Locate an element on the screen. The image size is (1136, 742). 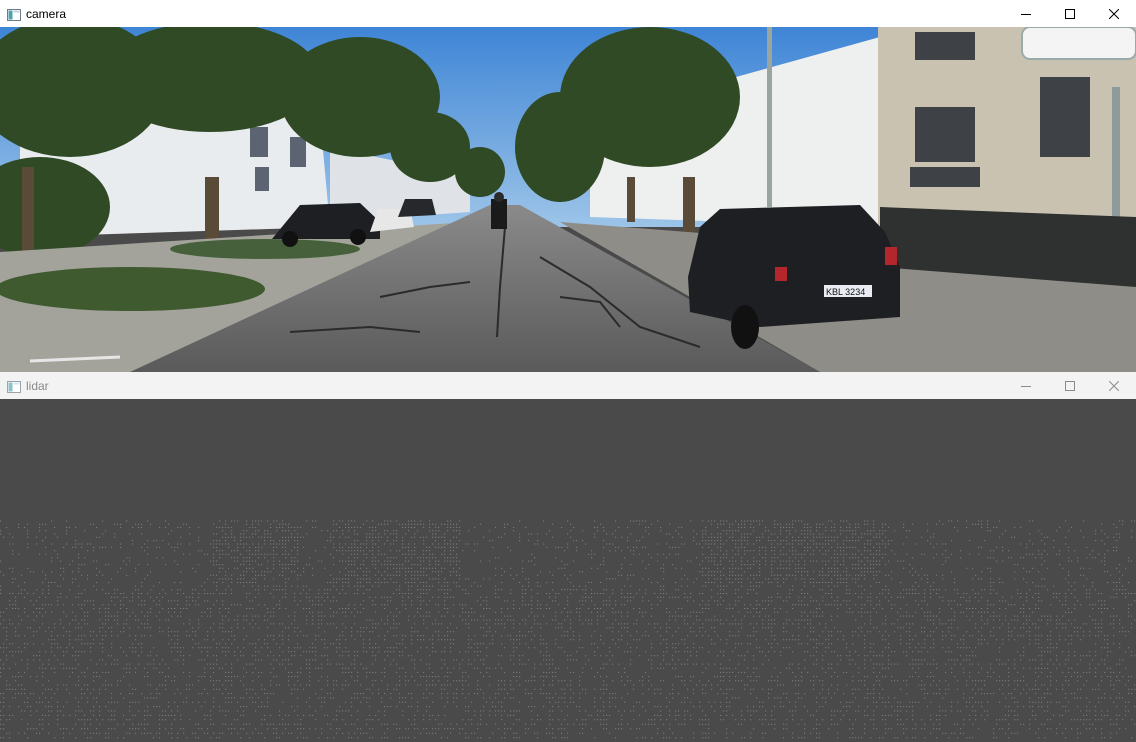
lidar-window-controls is located at coordinates (1070, 385).